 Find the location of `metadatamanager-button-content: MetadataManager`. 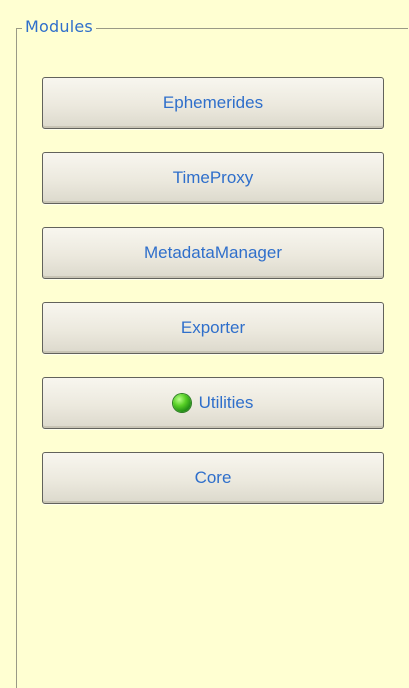

metadatamanager-button-content: MetadataManager is located at coordinates (213, 253).